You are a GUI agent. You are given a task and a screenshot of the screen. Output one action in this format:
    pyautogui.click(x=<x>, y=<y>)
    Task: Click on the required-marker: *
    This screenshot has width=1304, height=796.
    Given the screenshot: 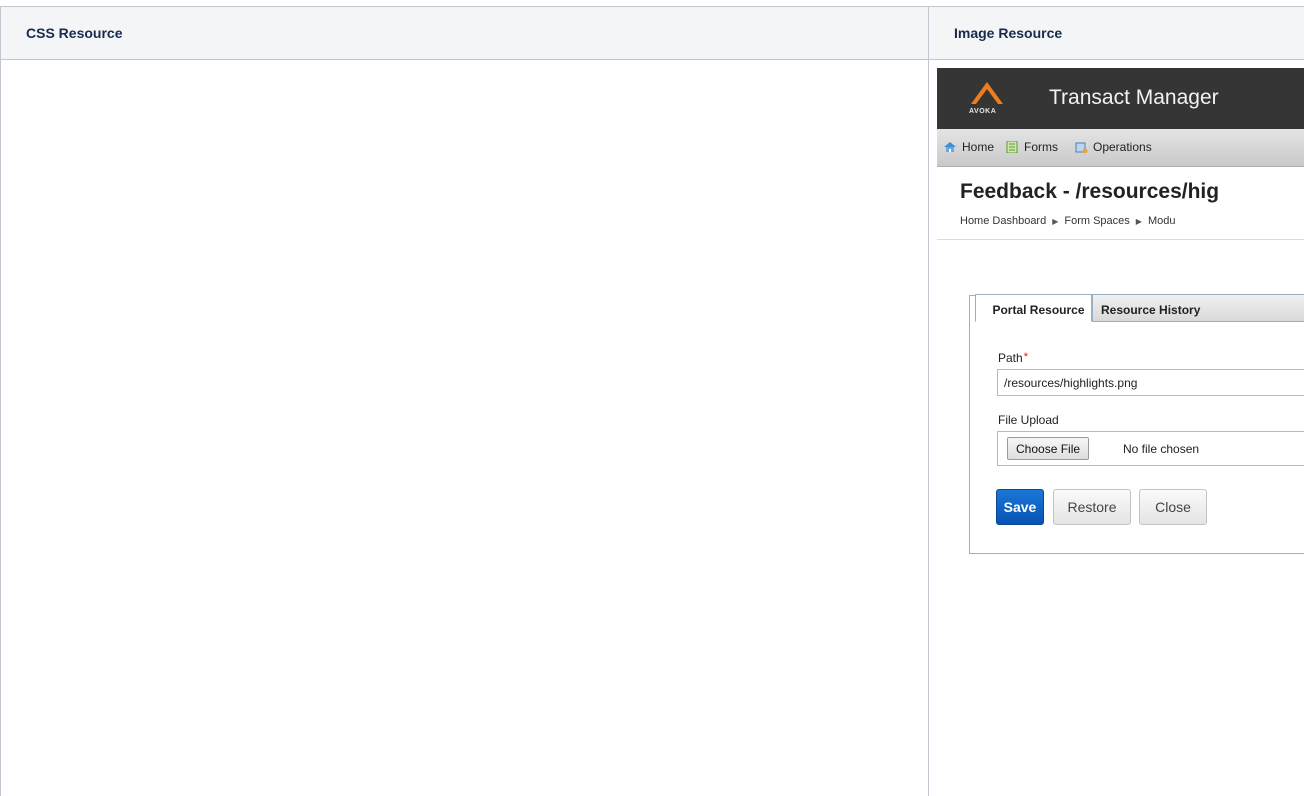 What is the action you would take?
    pyautogui.click(x=1025, y=357)
    